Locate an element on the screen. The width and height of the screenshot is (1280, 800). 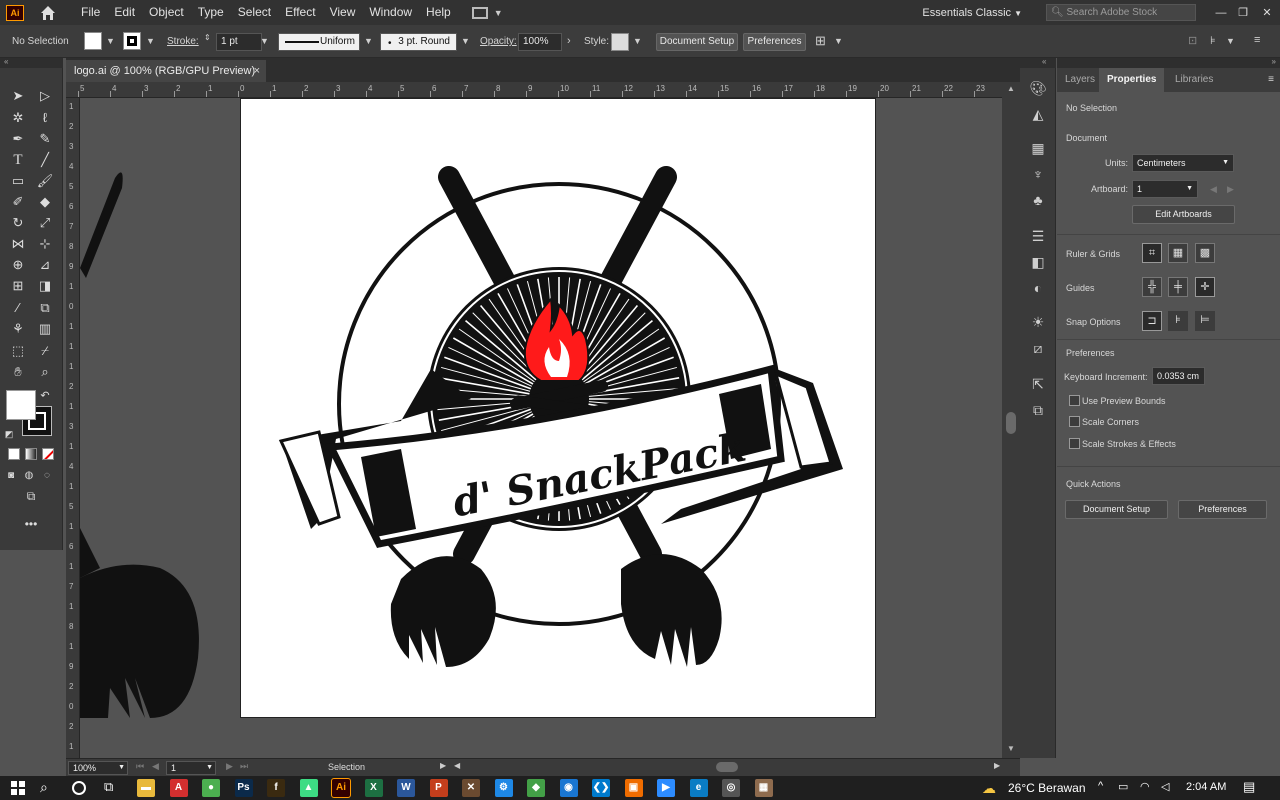
tab-libraries: Libraries is located at coordinates (1194, 80).